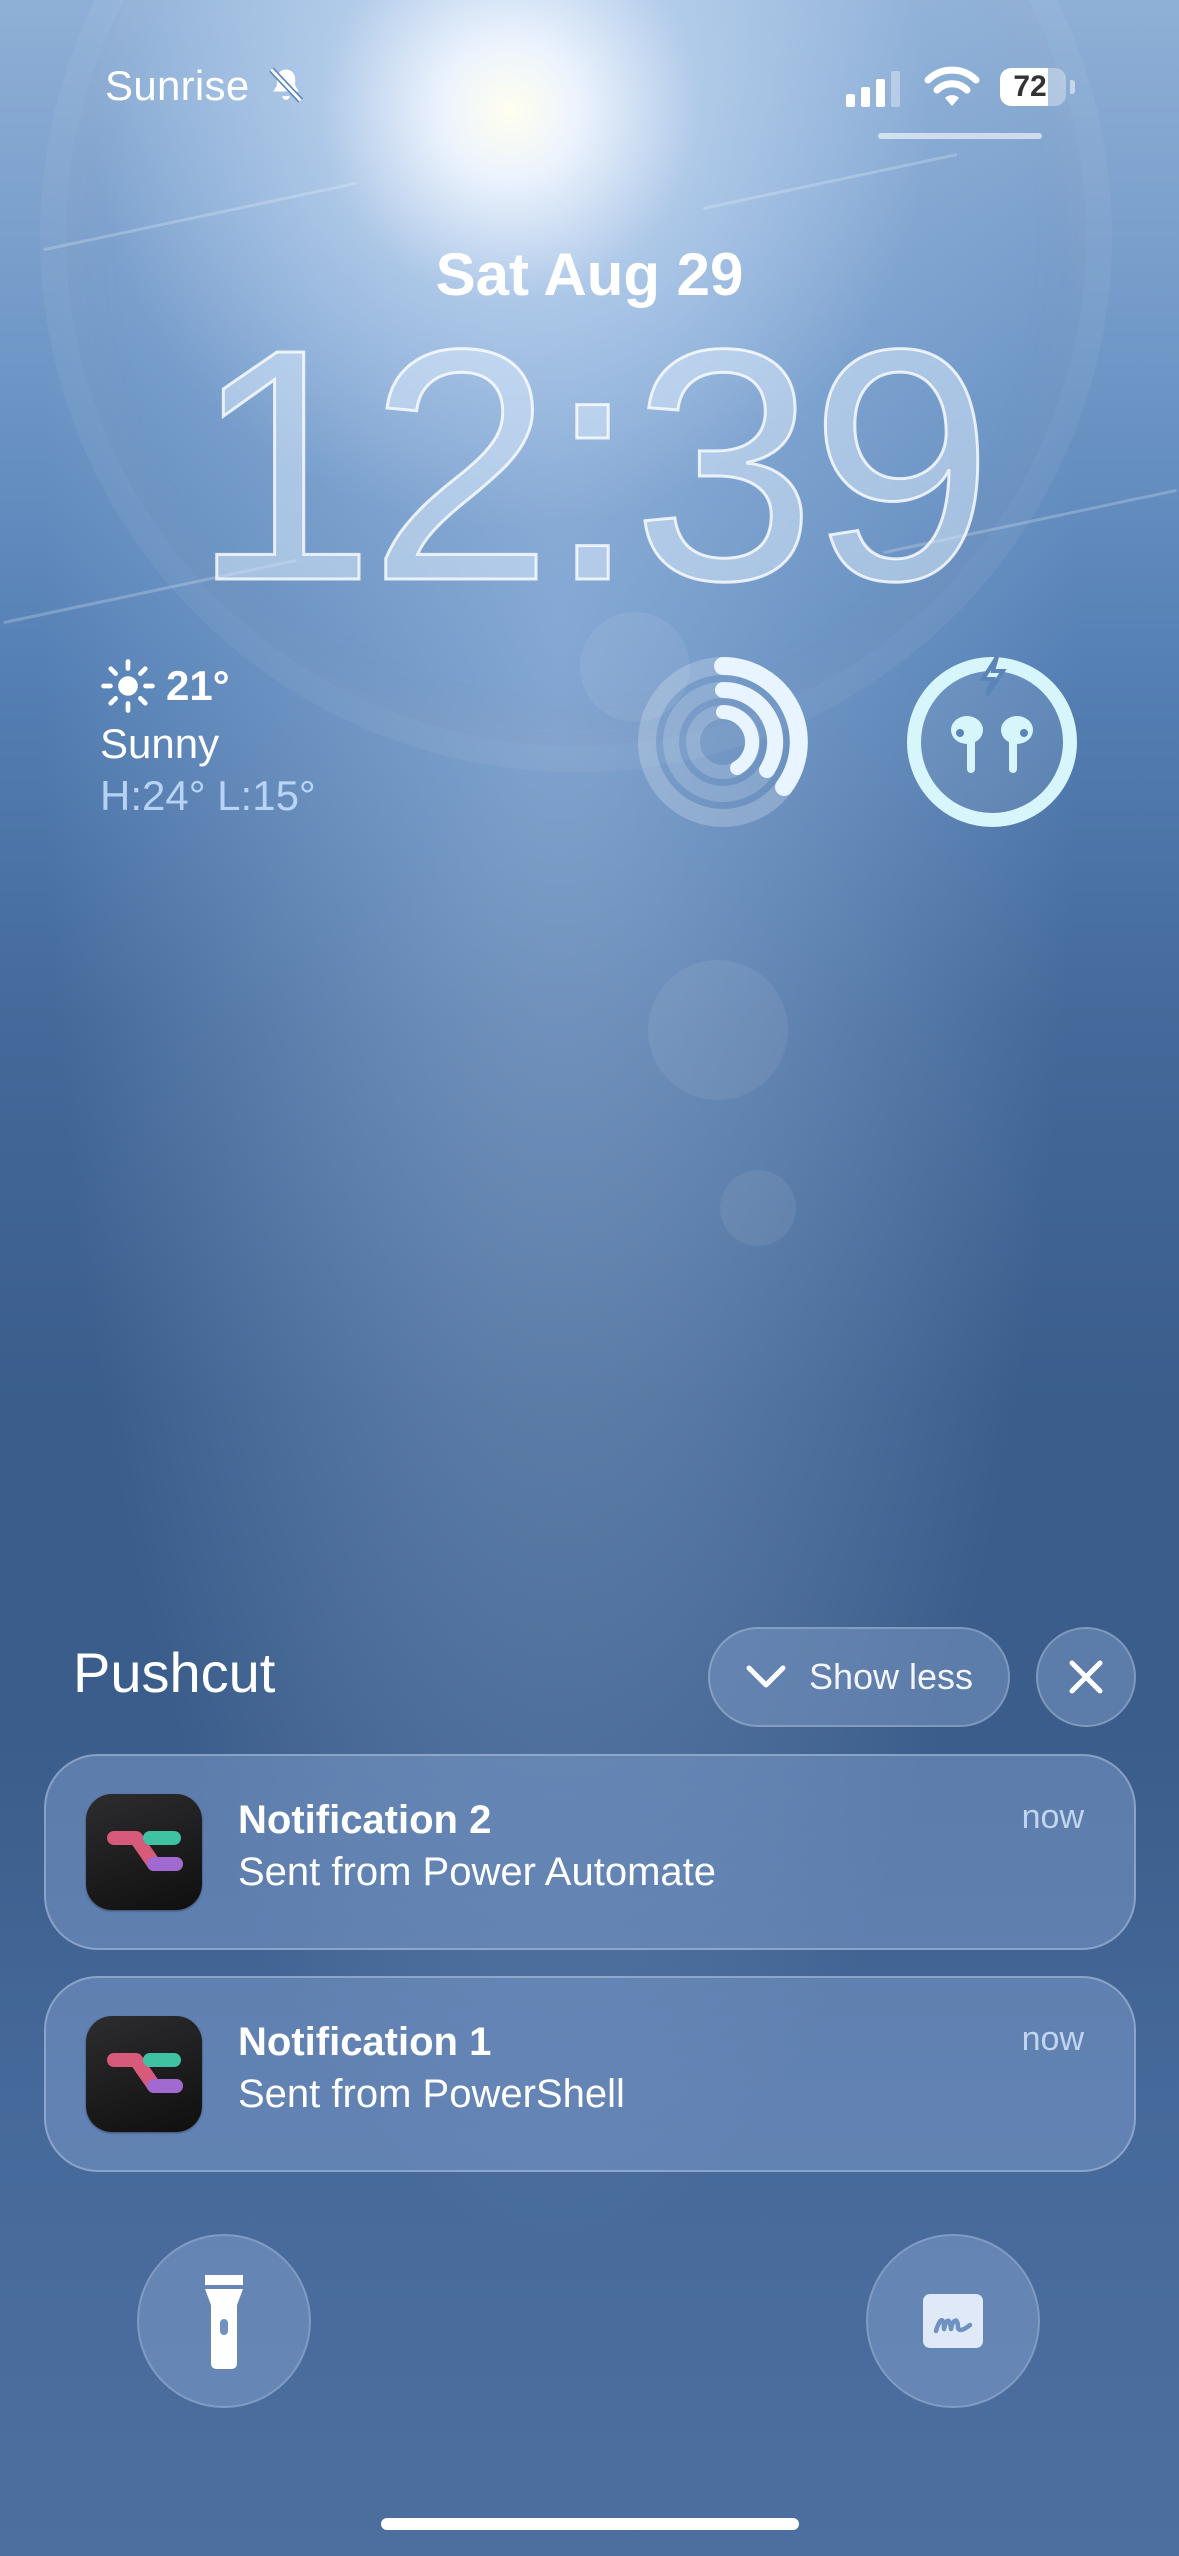 This screenshot has width=1179, height=2556. I want to click on freeform-icon, so click(953, 2321).